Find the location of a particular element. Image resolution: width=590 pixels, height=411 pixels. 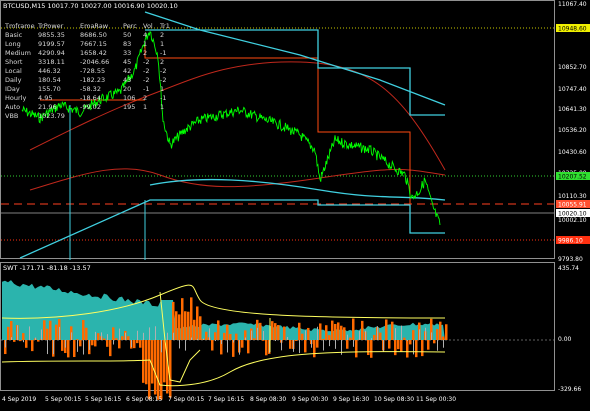

table-cell: 83 is located at coordinates (127, 44).